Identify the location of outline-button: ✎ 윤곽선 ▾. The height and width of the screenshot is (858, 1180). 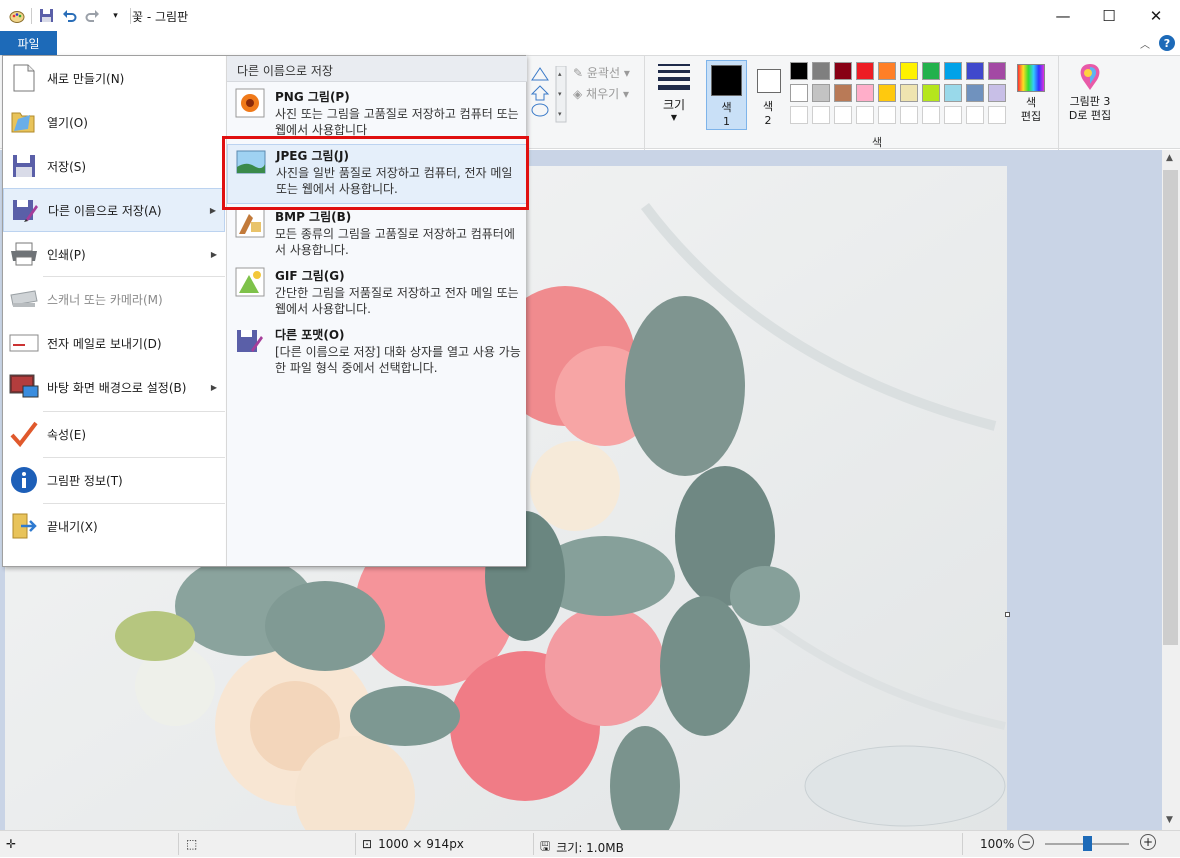
(601, 72).